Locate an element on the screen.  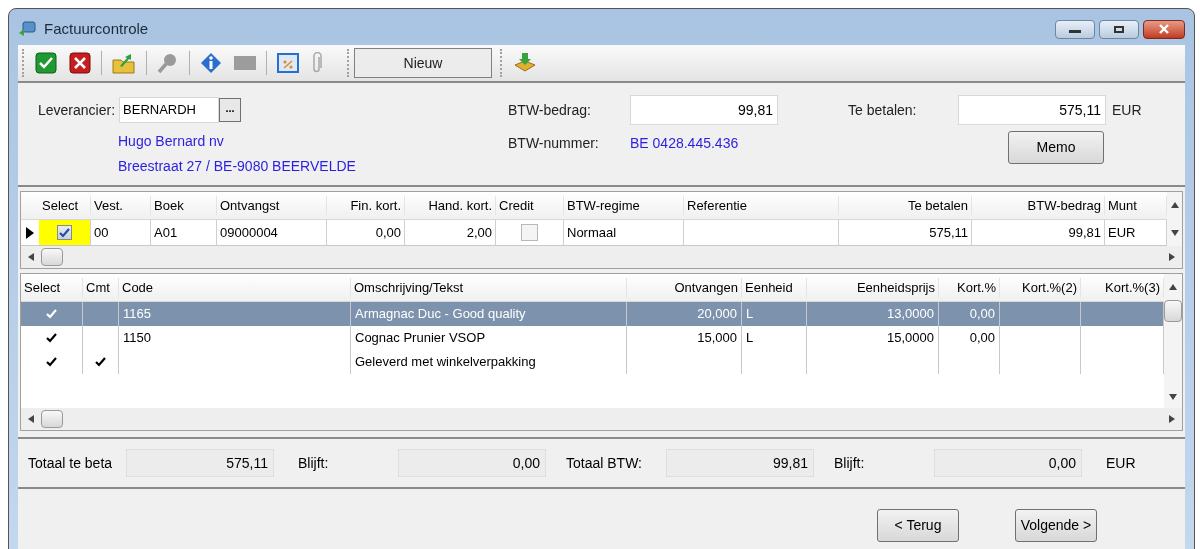
to-pay-field: 575,11 is located at coordinates (1032, 110).